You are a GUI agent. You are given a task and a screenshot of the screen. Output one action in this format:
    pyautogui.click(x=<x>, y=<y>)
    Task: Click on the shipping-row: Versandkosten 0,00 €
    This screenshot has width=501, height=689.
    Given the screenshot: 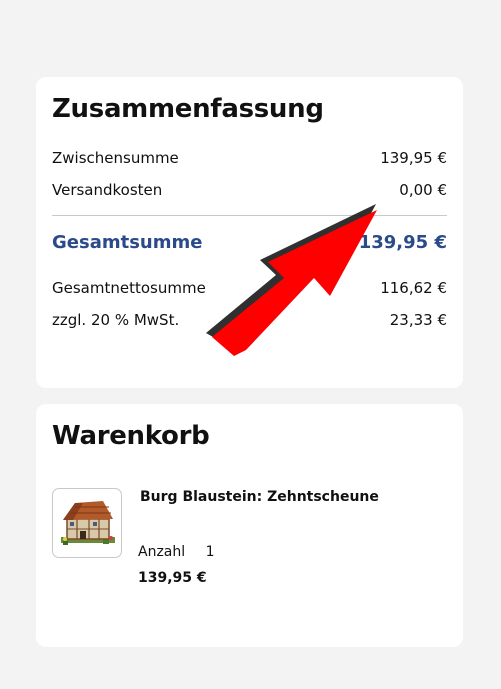 What is the action you would take?
    pyautogui.click(x=249, y=190)
    